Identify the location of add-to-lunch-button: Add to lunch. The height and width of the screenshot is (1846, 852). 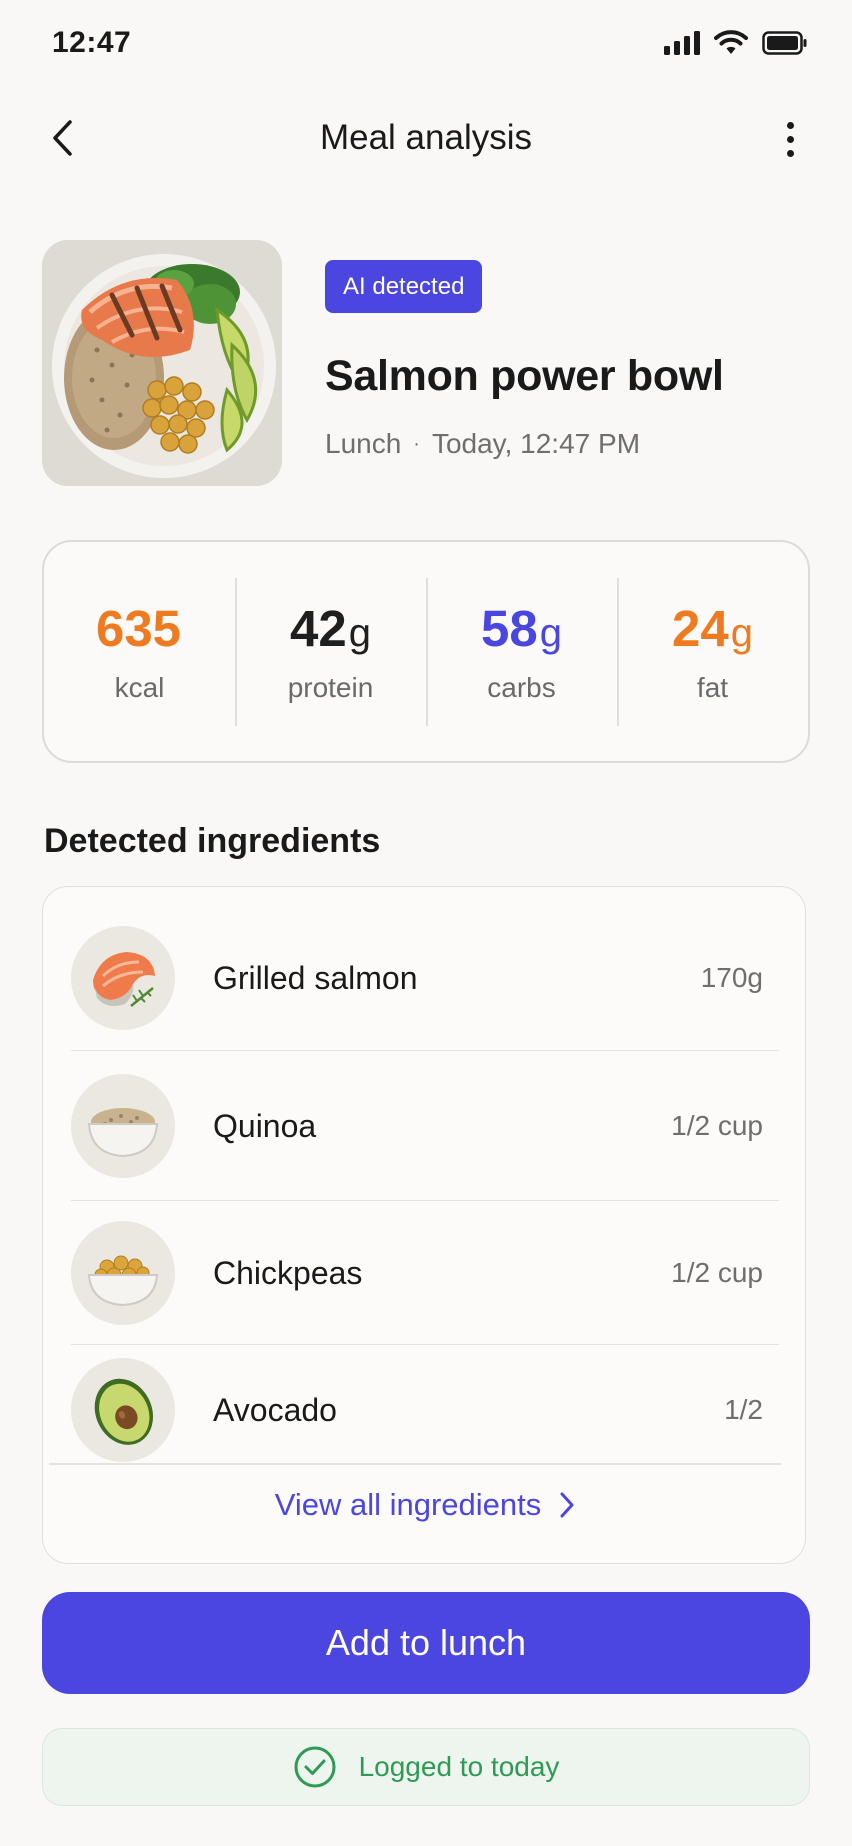
(426, 1643).